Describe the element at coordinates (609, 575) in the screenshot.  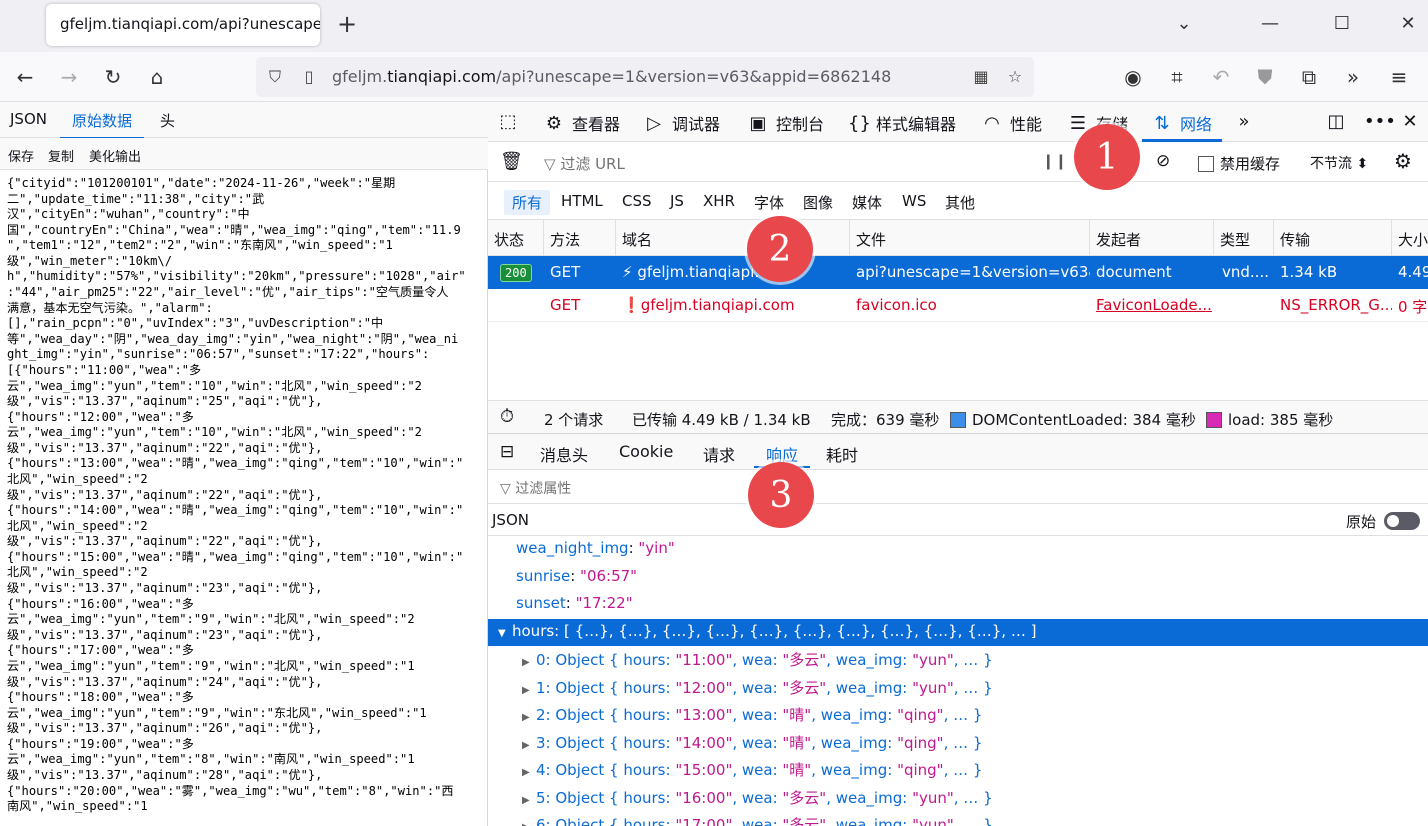
I see `json-value: "06:57"` at that location.